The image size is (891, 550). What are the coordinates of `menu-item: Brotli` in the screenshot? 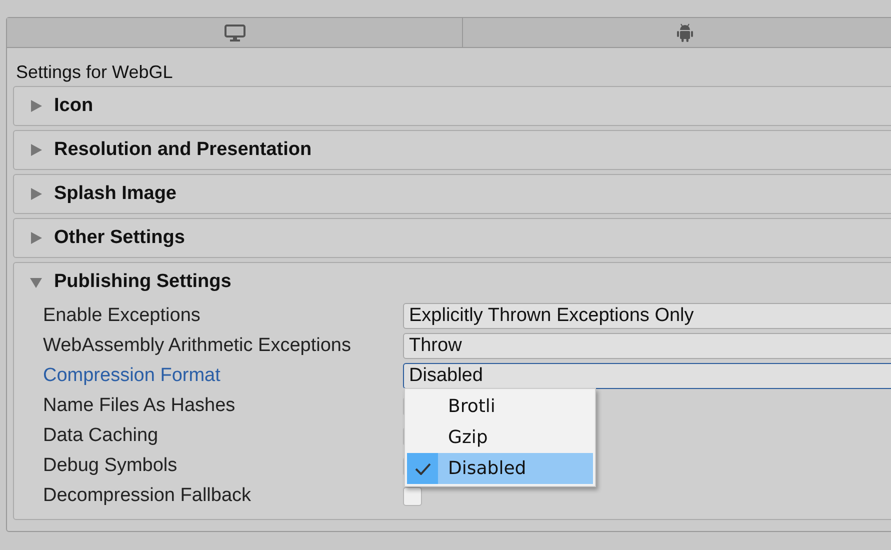 It's located at (500, 406).